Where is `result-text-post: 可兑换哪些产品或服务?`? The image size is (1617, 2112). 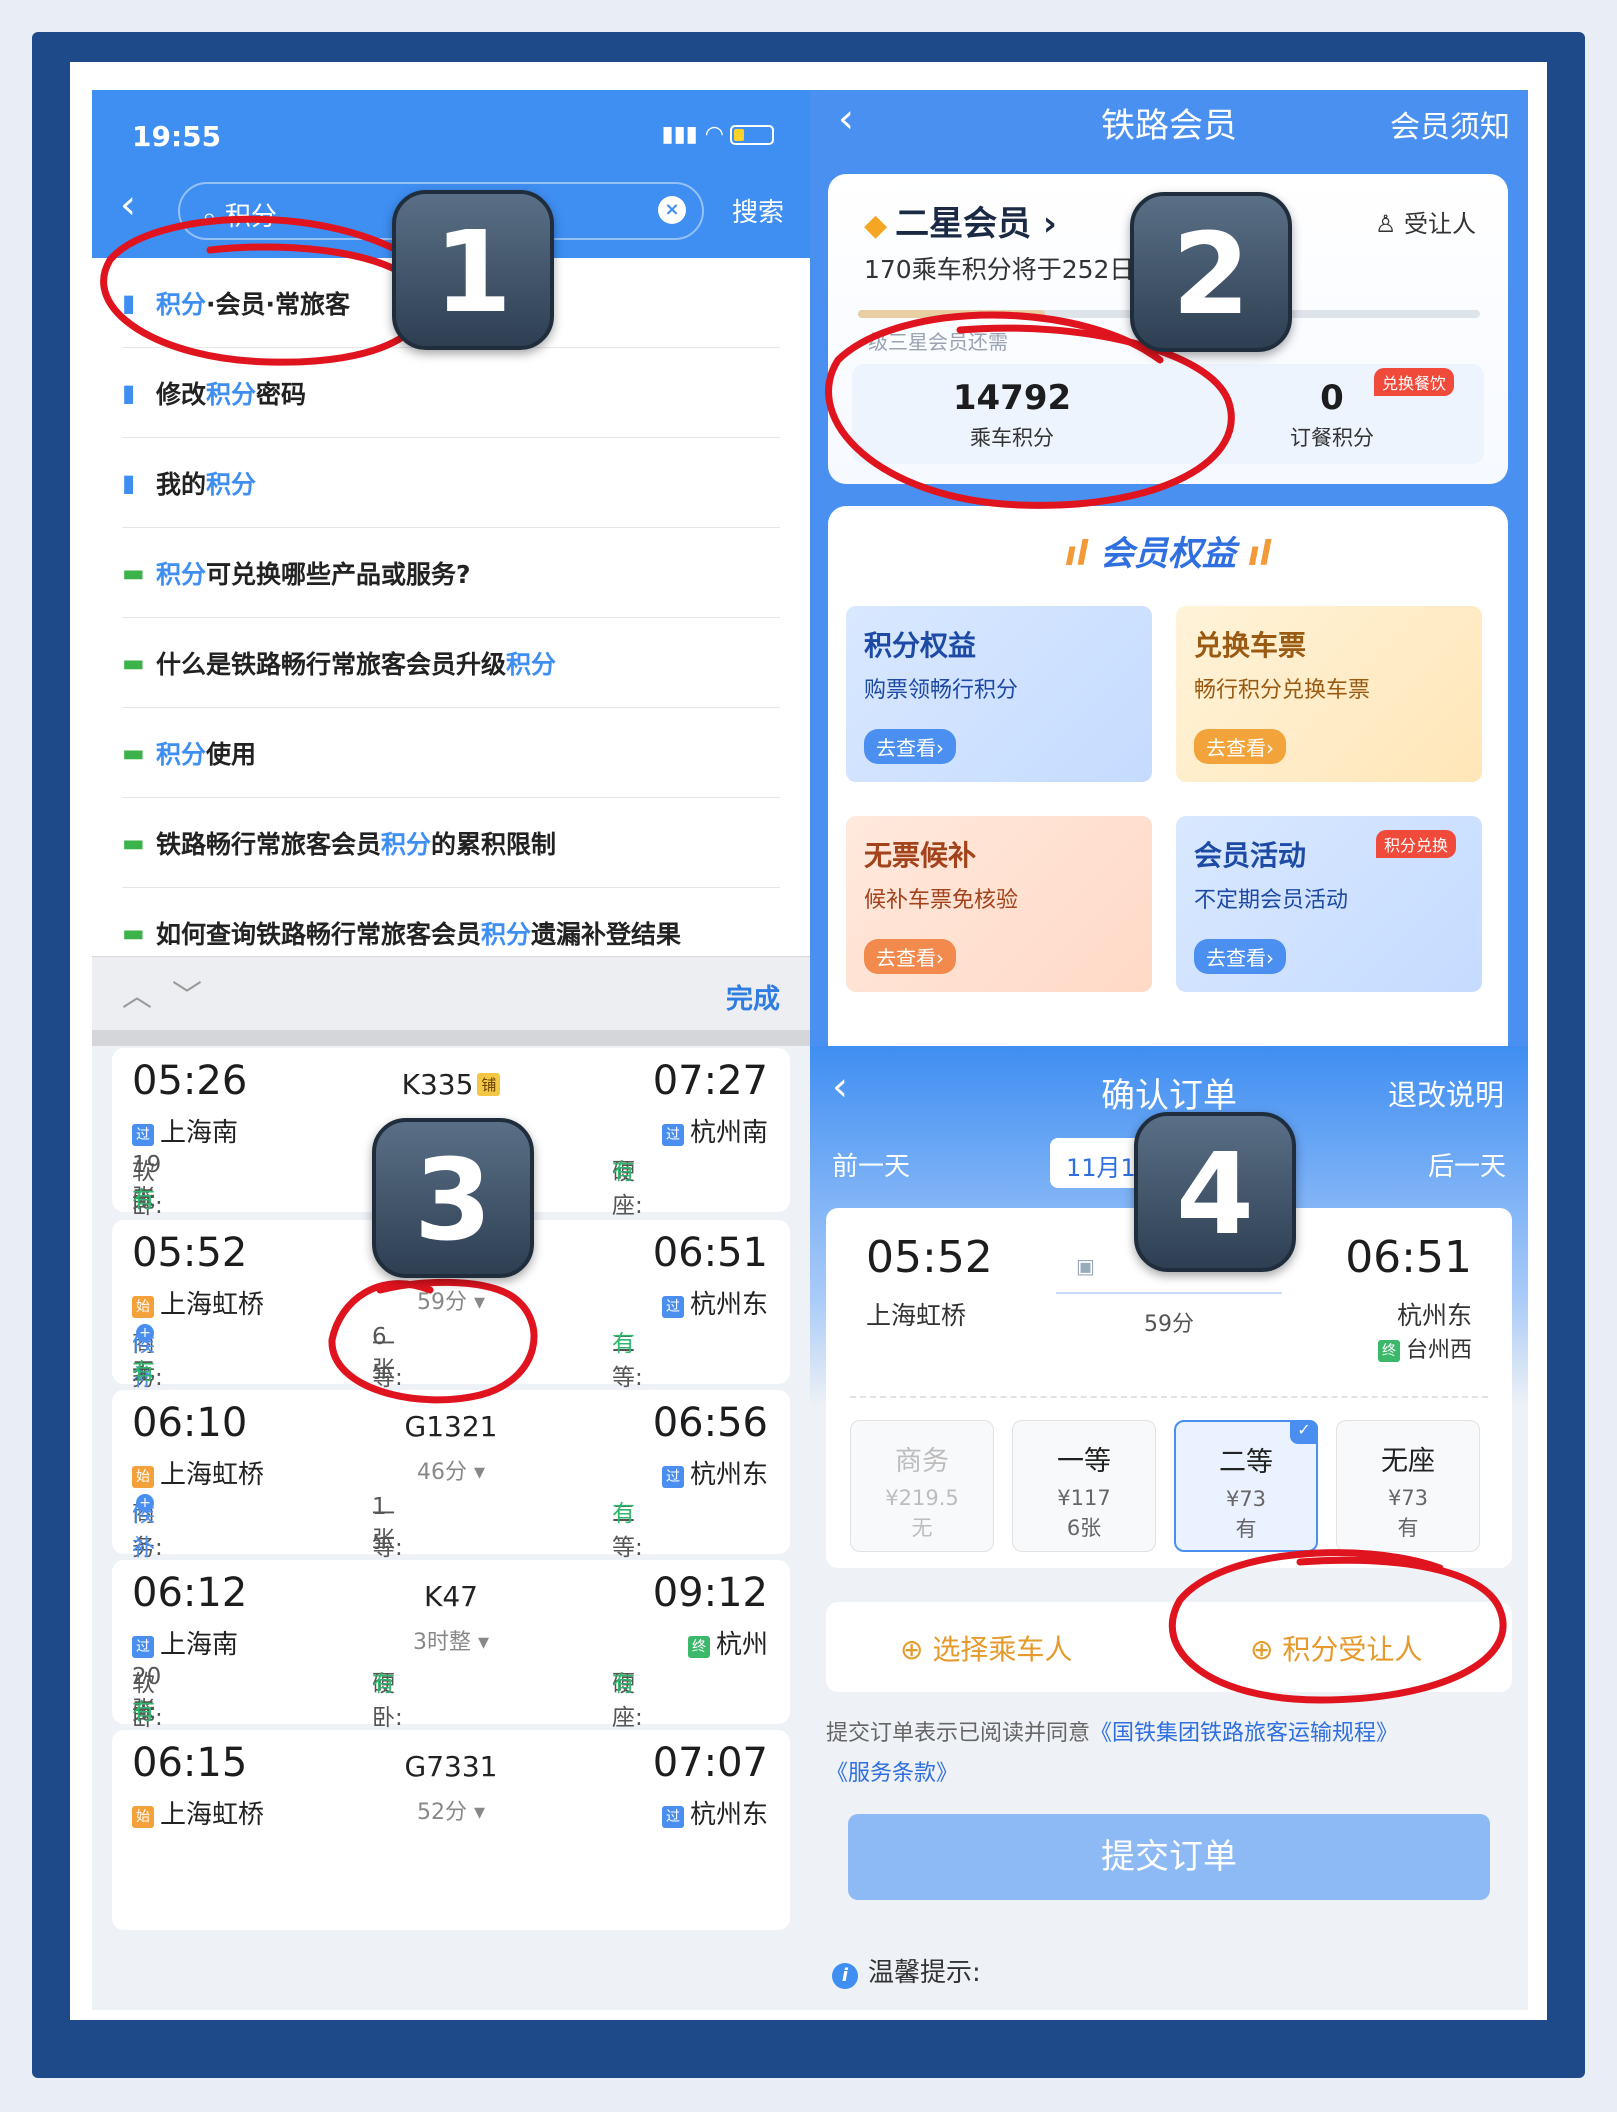
result-text-post: 可兑换哪些产品或服务? is located at coordinates (338, 574).